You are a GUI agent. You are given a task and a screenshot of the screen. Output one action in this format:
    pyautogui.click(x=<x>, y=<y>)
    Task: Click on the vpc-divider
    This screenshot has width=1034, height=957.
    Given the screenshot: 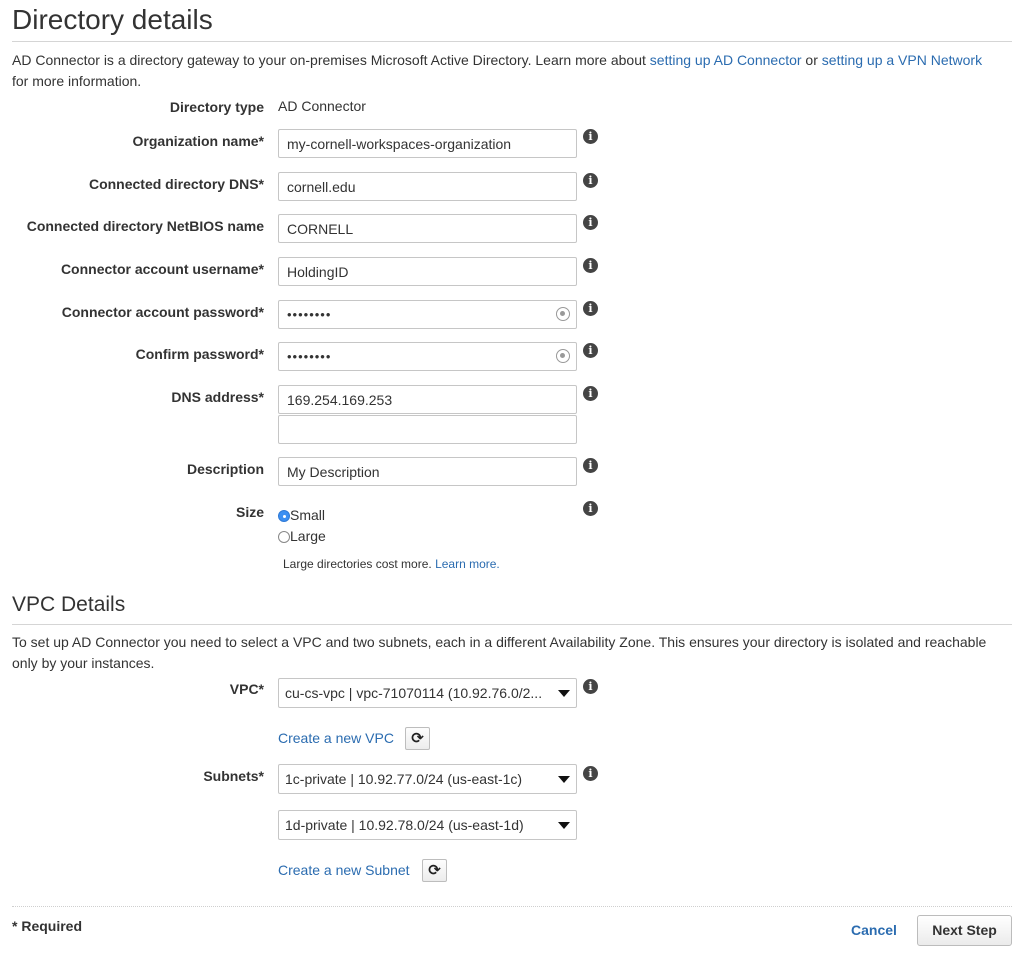 What is the action you would take?
    pyautogui.click(x=512, y=624)
    